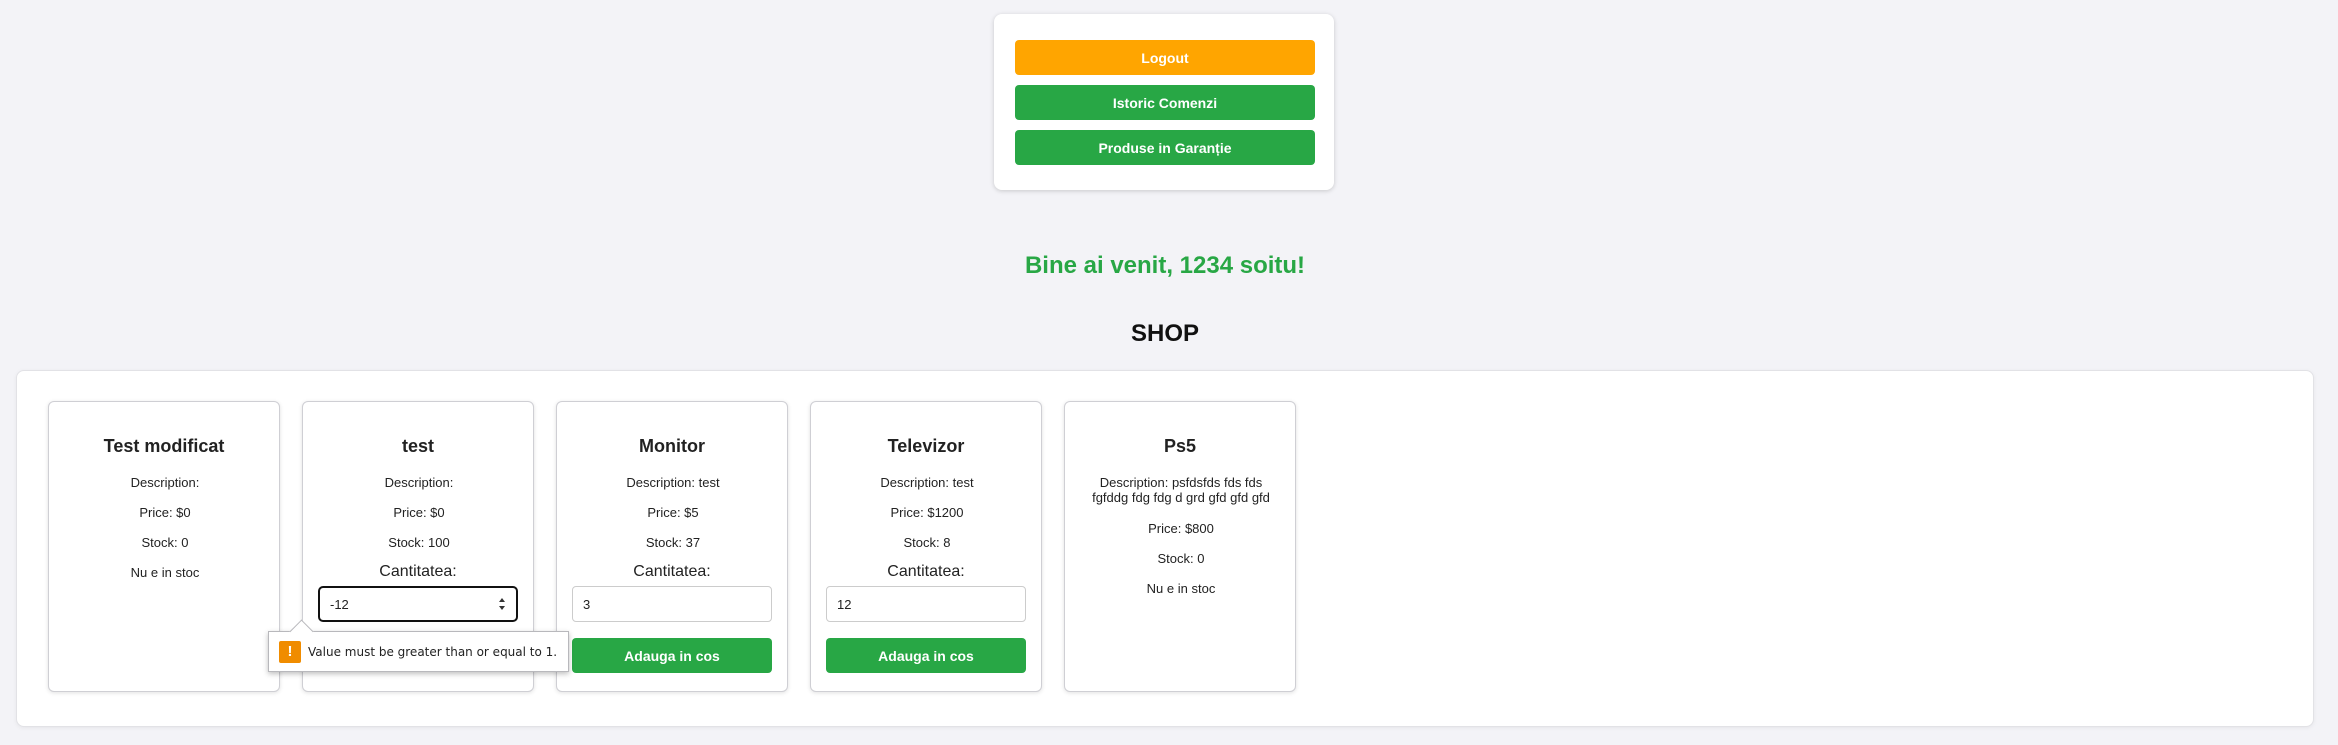 This screenshot has width=2338, height=745. What do you see at coordinates (290, 652) in the screenshot?
I see `warning-icon: !` at bounding box center [290, 652].